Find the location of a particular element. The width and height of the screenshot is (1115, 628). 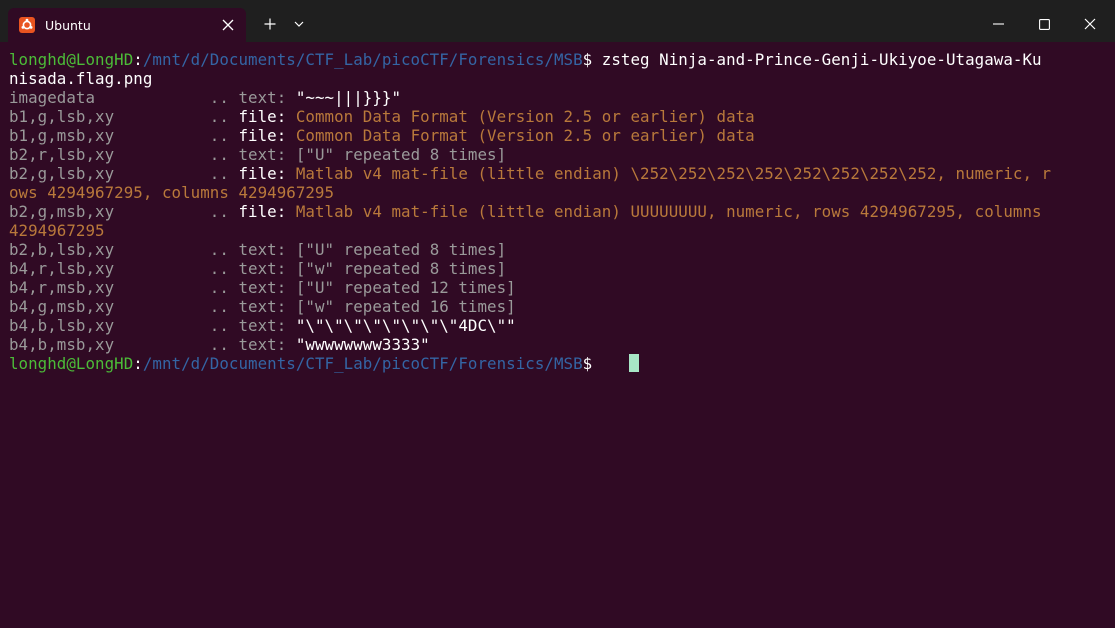

output-text: ["w" repeated 8 times] is located at coordinates (396, 268).